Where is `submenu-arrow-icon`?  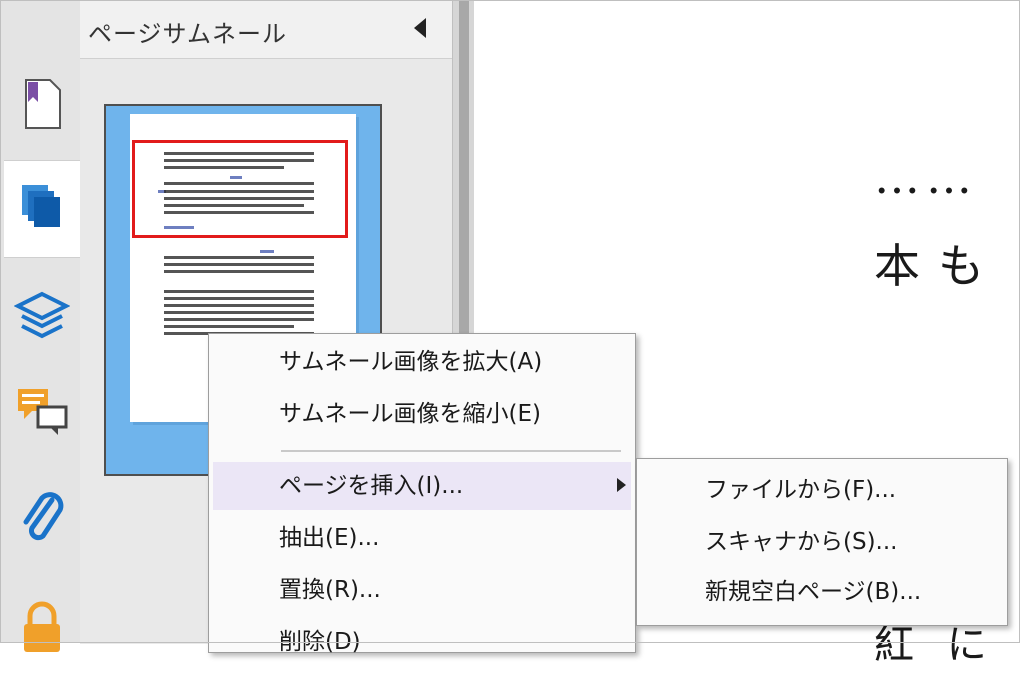 submenu-arrow-icon is located at coordinates (621, 485).